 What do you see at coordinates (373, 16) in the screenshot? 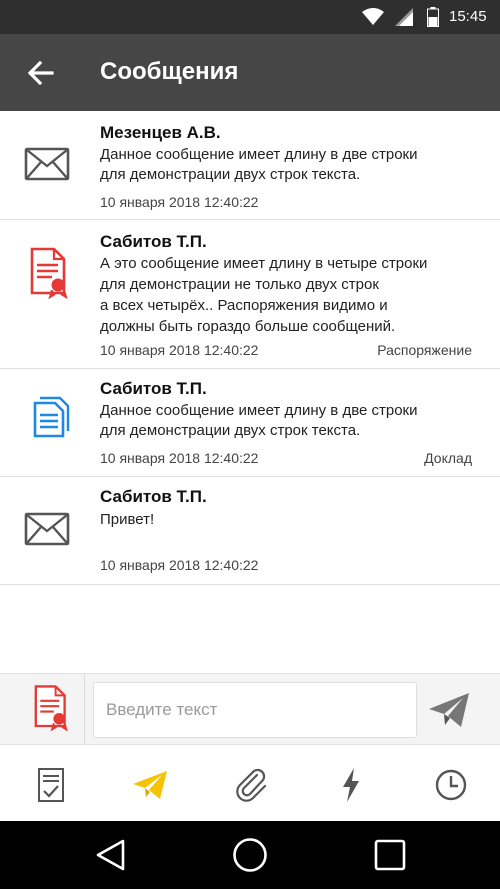
I see `wifi-icon` at bounding box center [373, 16].